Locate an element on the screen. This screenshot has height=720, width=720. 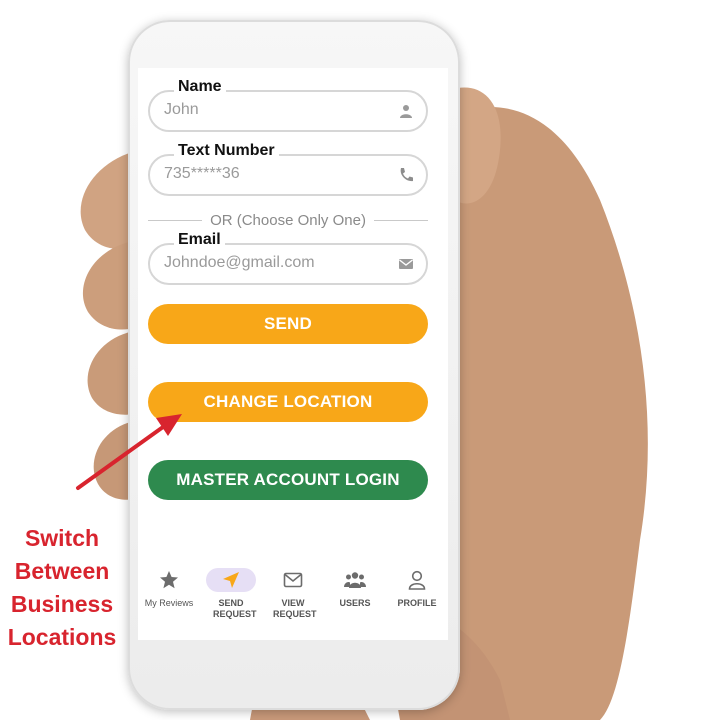
nav-item-view-request: VIEW REQUEST is located at coordinates (293, 594).